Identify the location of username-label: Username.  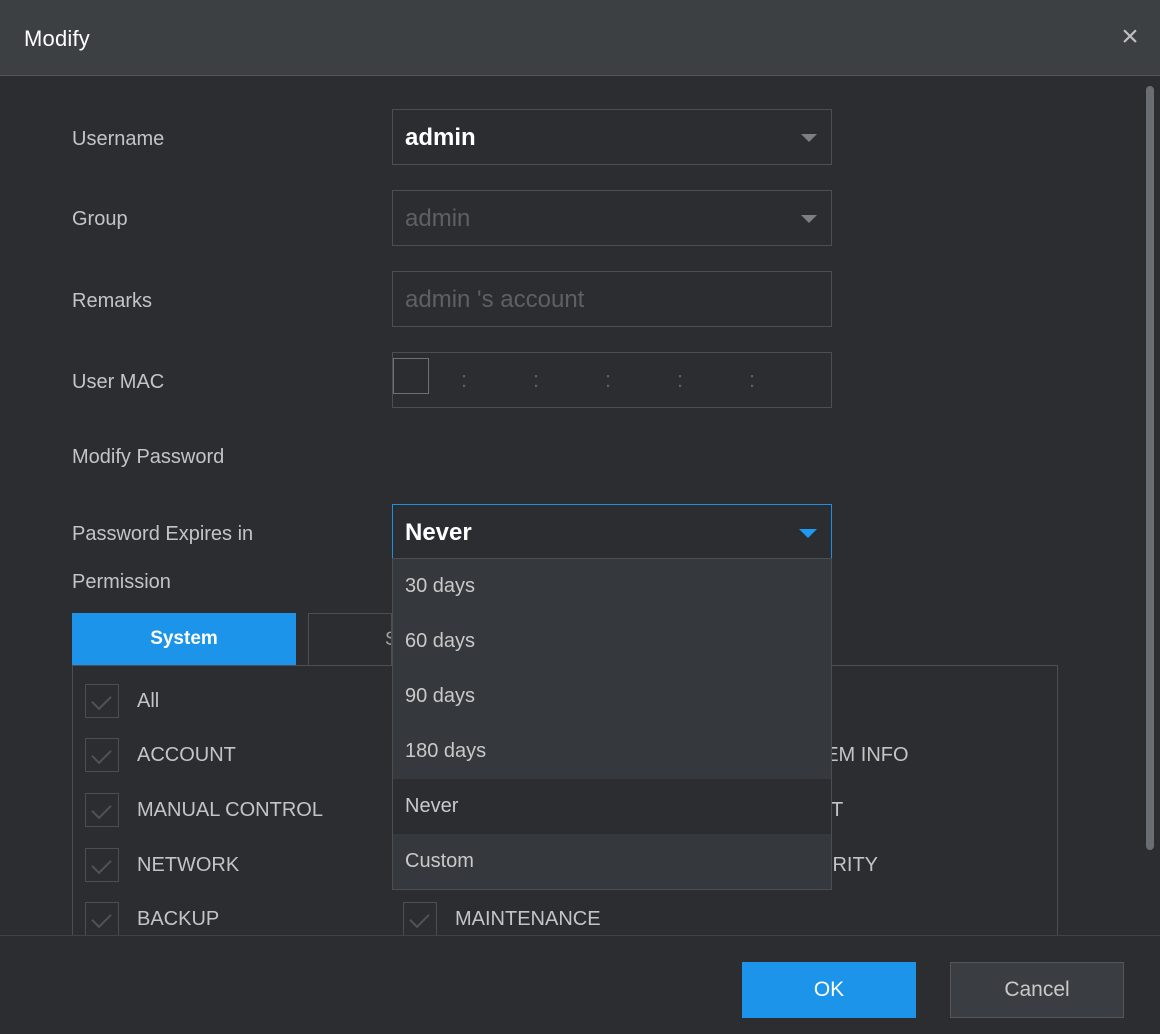
(118, 139).